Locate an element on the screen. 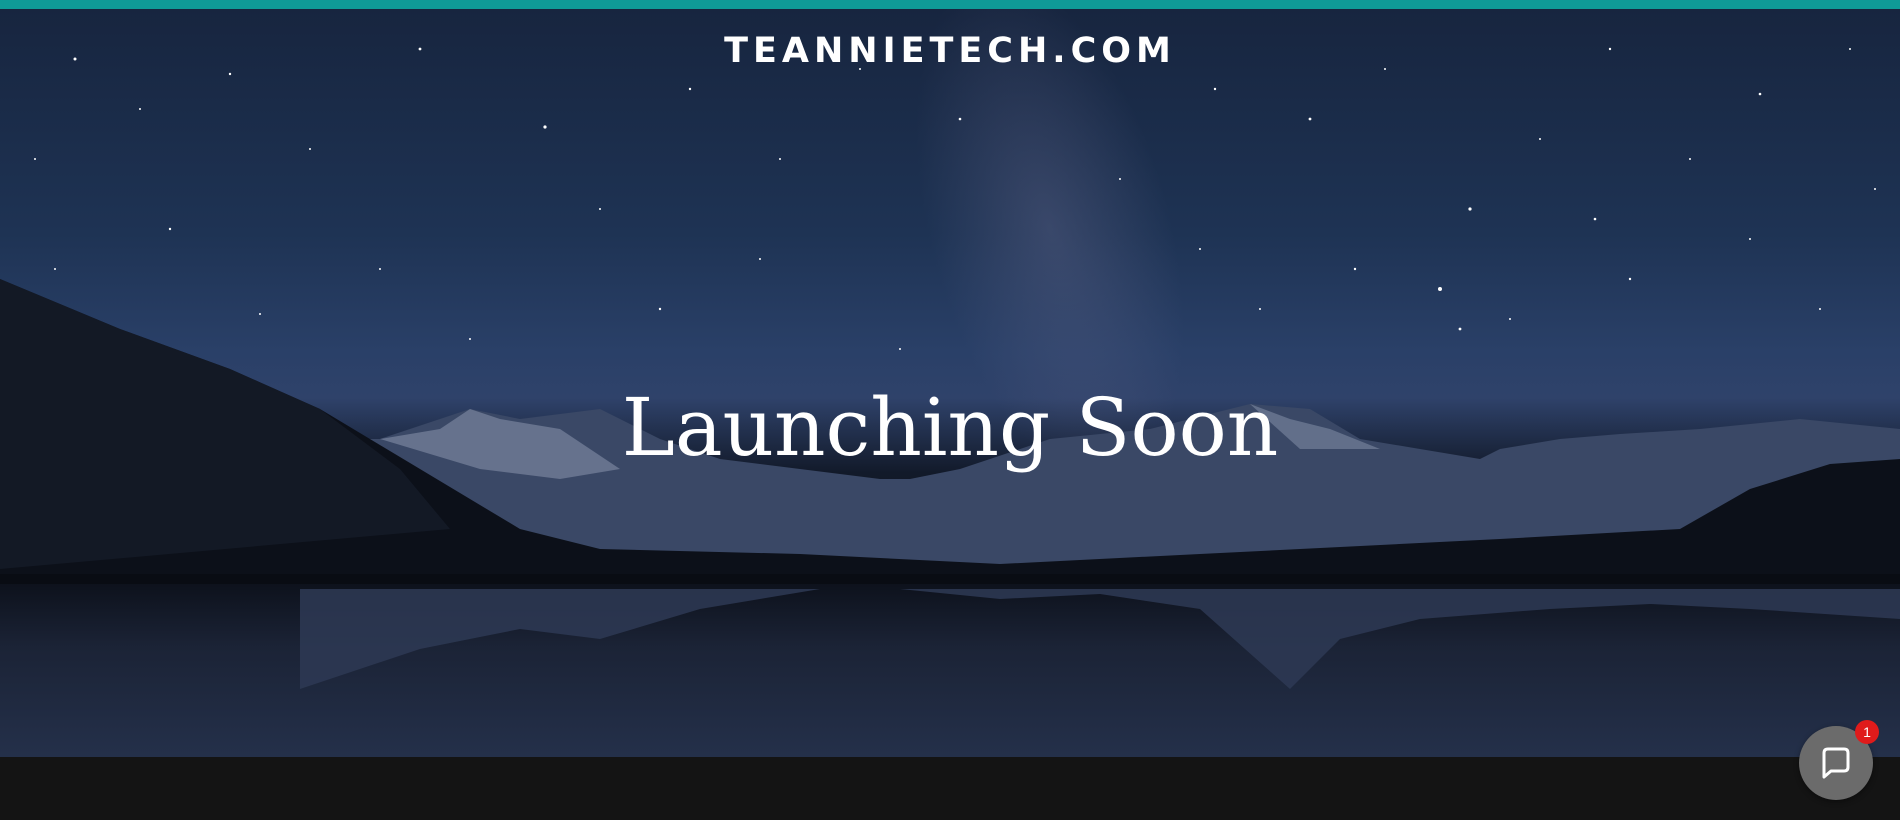 The height and width of the screenshot is (820, 1900). chat-bubble-icon is located at coordinates (1836, 763).